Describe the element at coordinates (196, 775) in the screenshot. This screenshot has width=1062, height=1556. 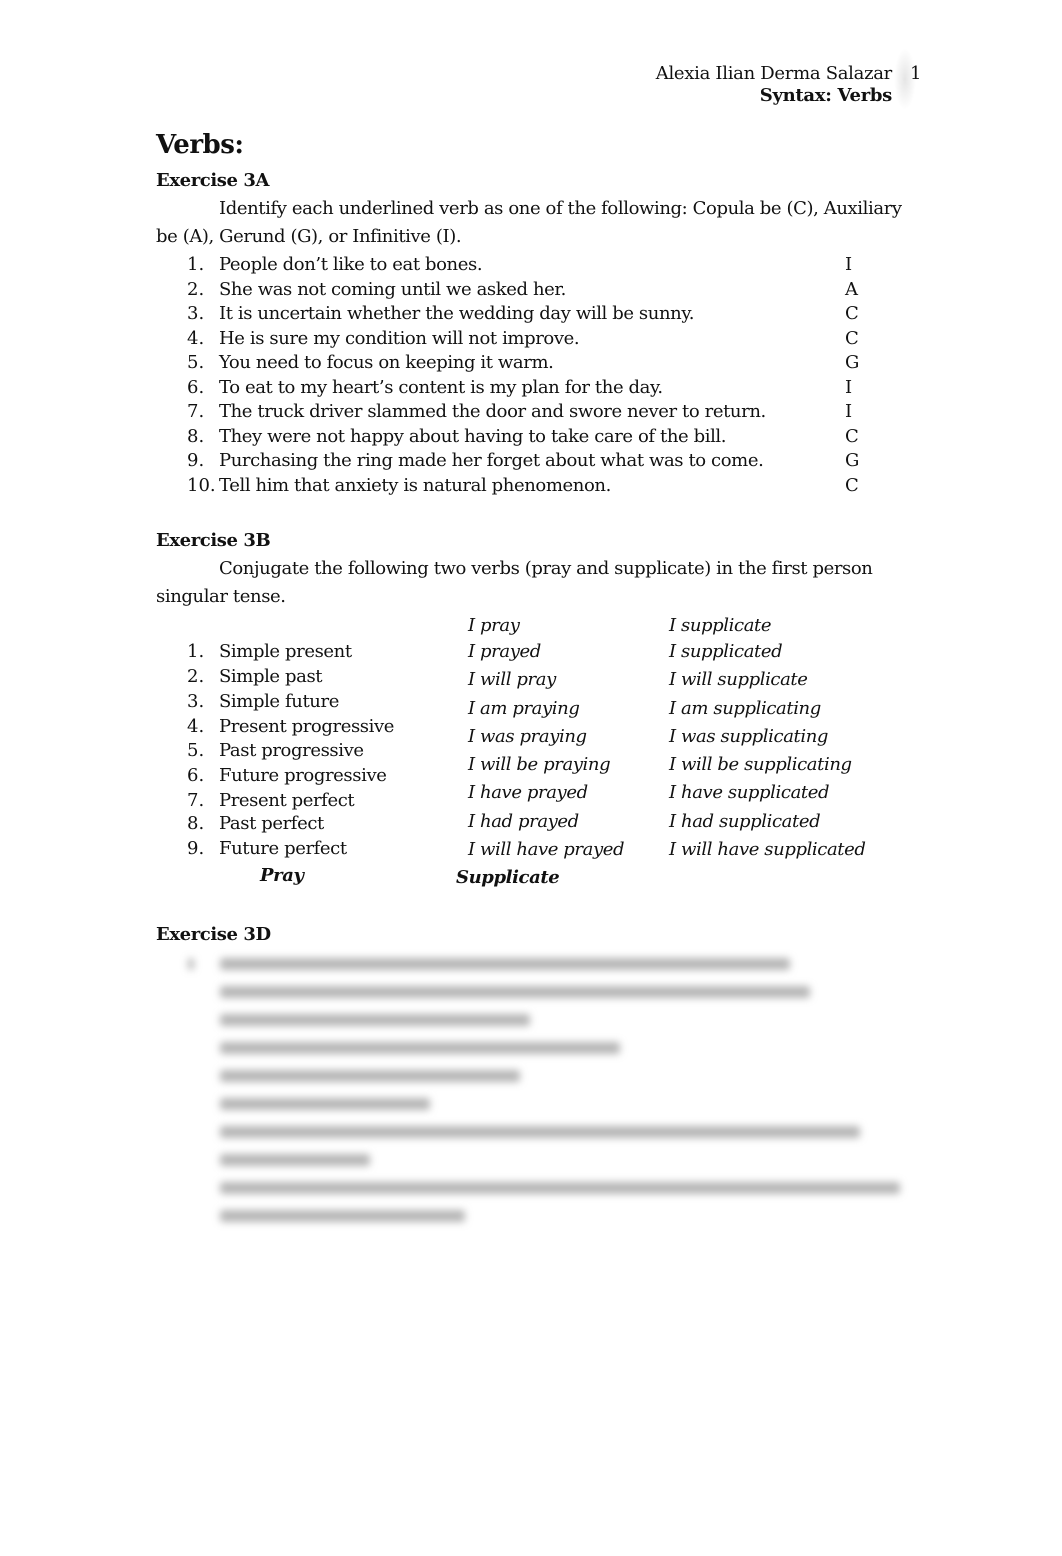
I see `tense-number: 6.` at that location.